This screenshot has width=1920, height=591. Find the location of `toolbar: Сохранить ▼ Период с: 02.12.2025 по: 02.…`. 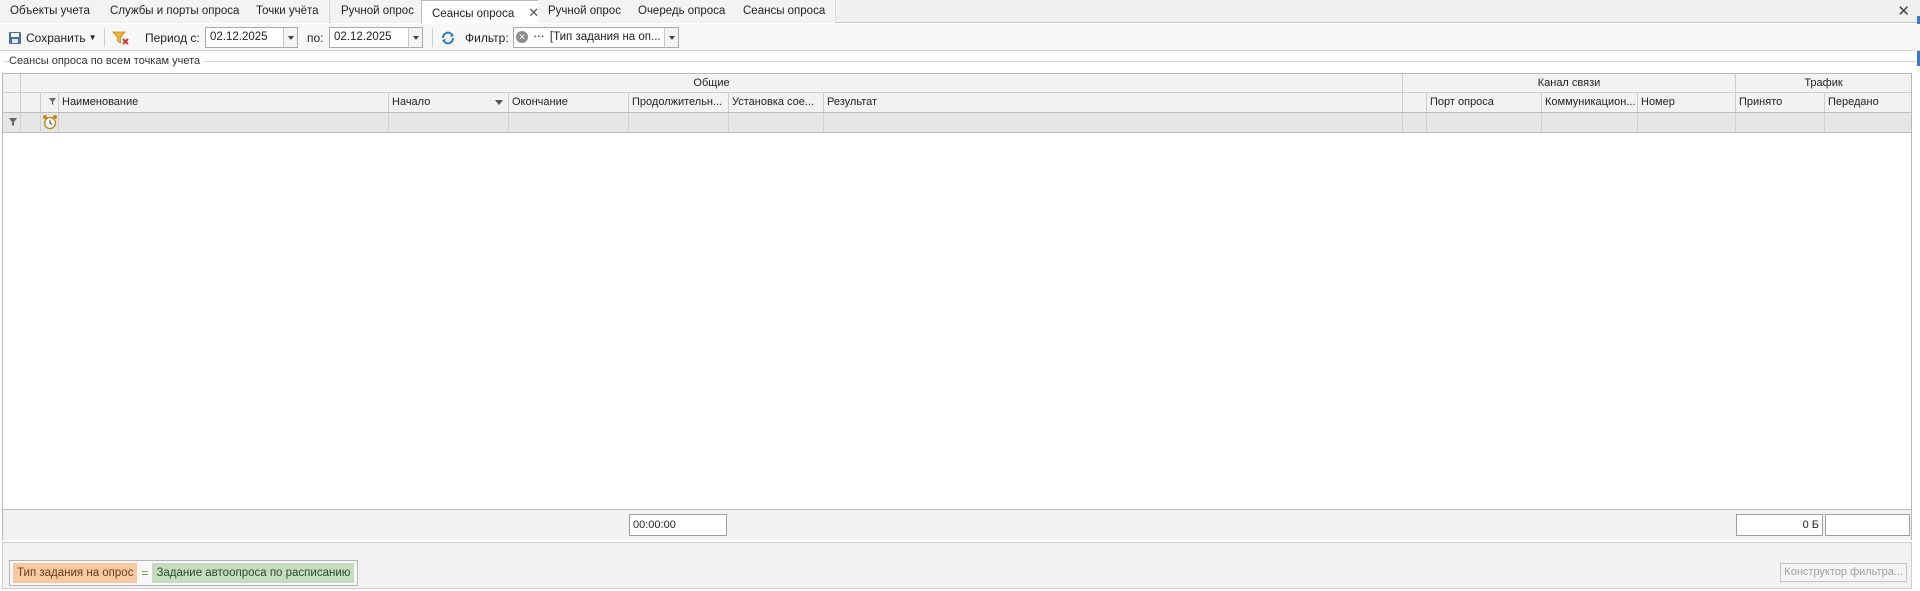

toolbar: Сохранить ▼ Период с: 02.12.2025 по: 02.… is located at coordinates (960, 37).